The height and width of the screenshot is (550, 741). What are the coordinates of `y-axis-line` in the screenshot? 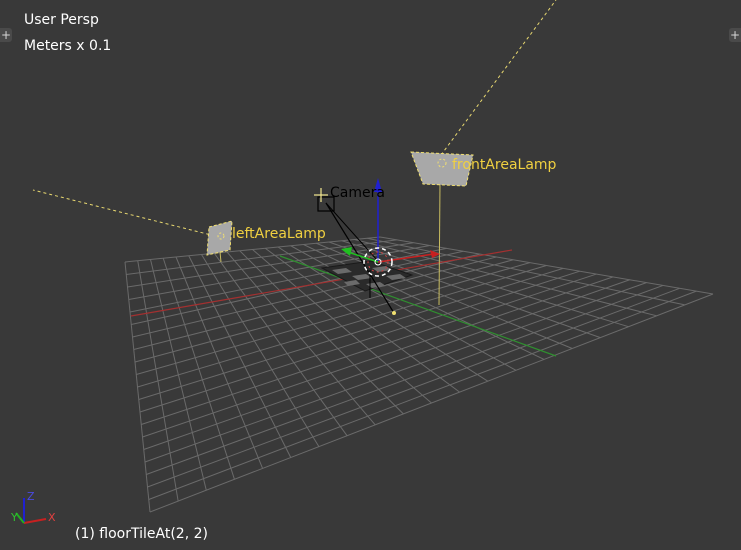 It's located at (418, 306).